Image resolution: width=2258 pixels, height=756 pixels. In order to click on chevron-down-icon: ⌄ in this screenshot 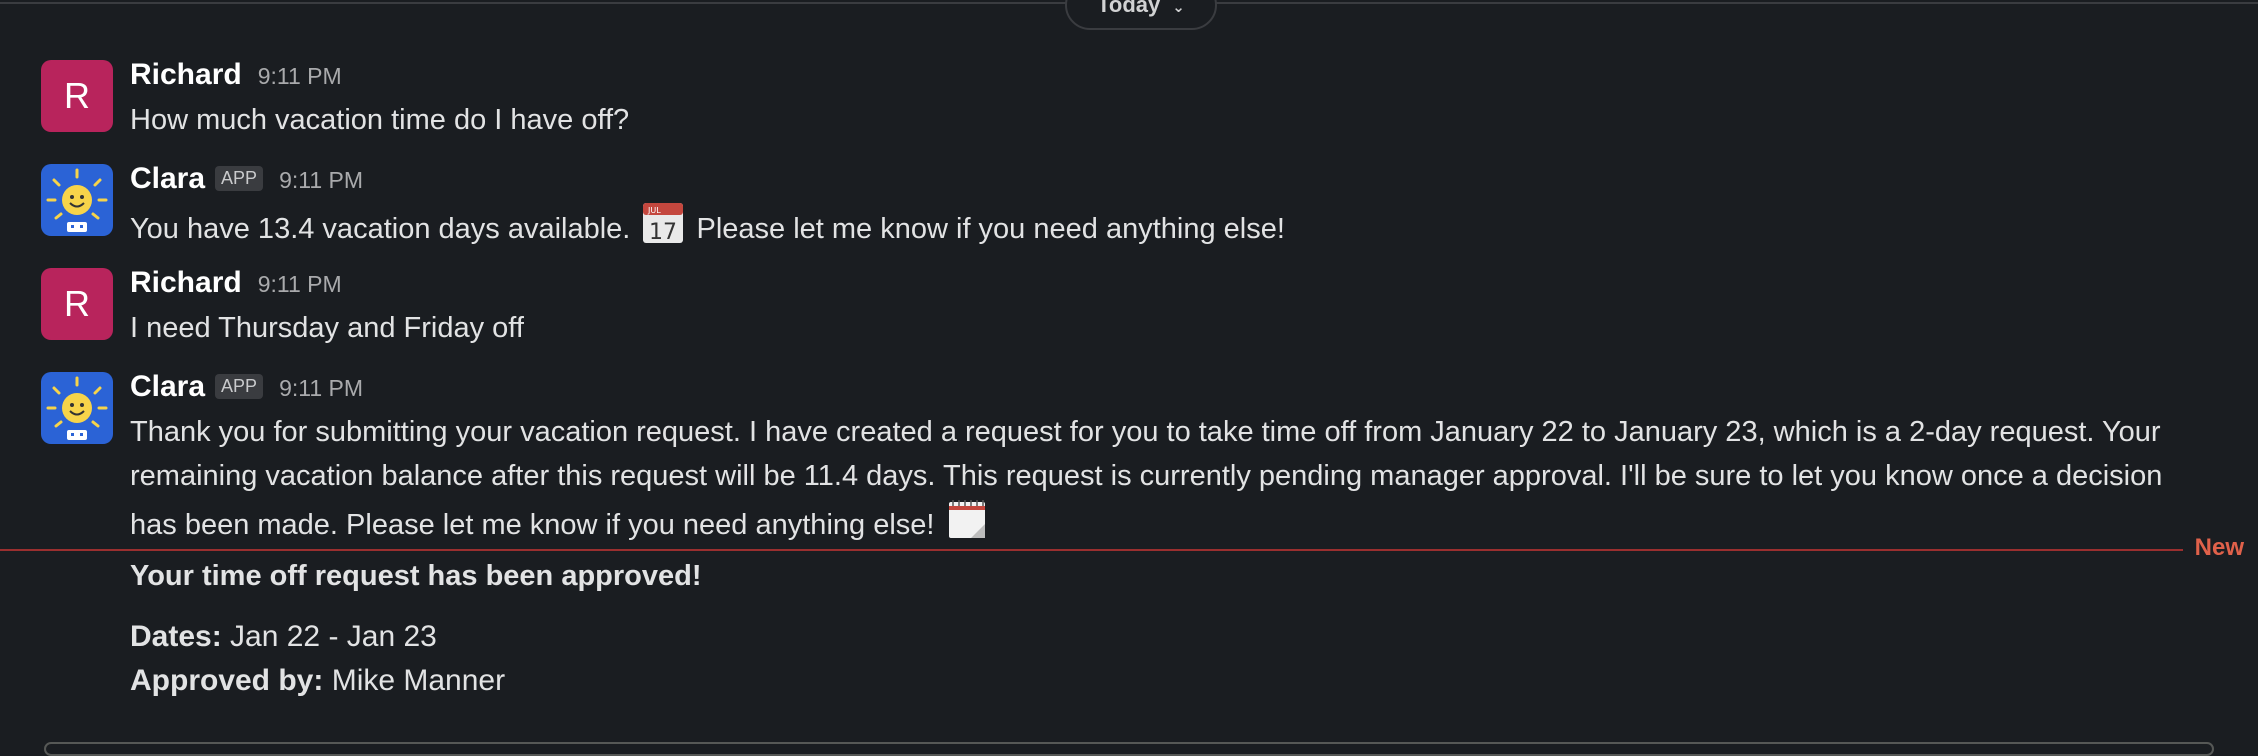, I will do `click(1178, 8)`.